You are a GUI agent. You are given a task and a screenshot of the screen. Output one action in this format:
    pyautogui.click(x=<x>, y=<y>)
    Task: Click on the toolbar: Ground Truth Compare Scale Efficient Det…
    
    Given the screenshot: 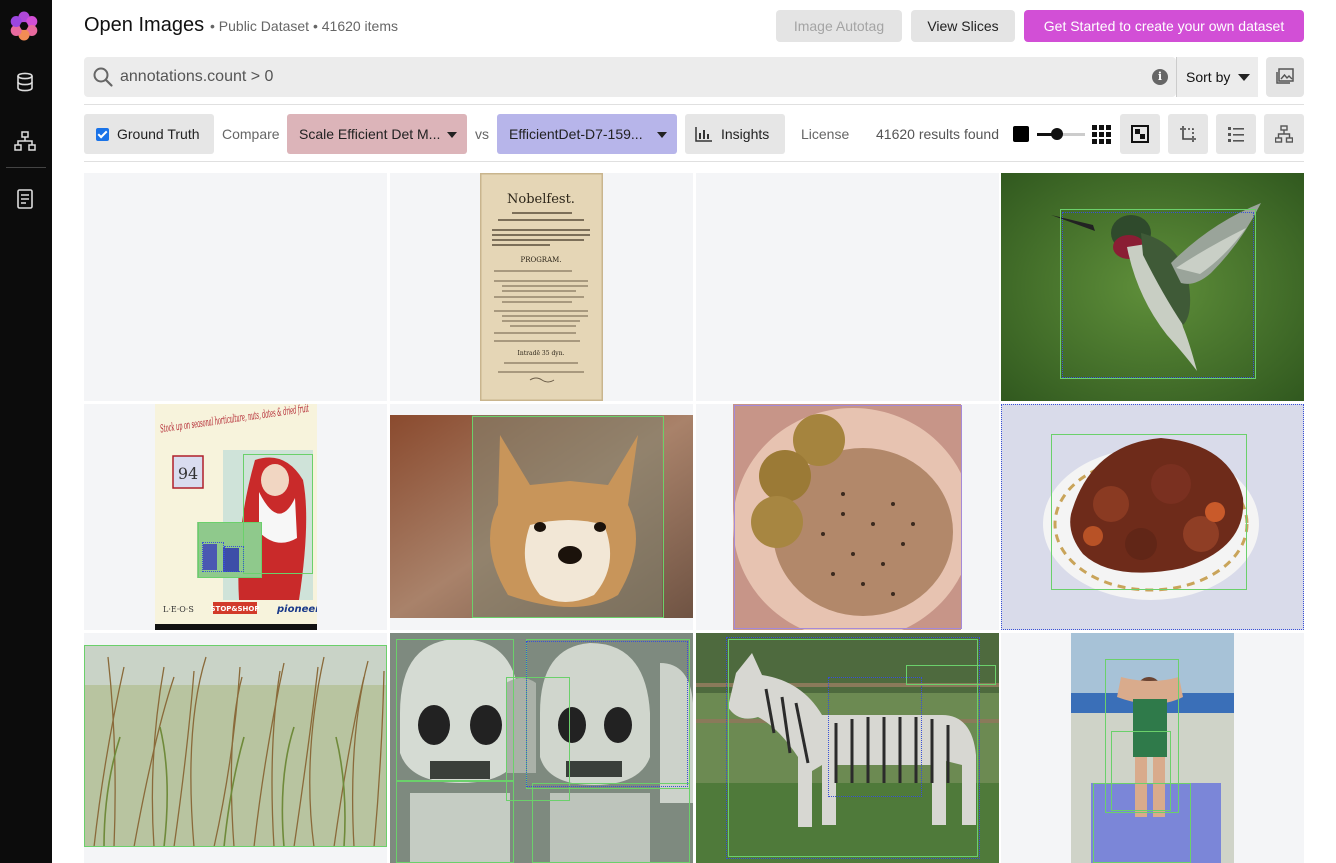 What is the action you would take?
    pyautogui.click(x=694, y=134)
    